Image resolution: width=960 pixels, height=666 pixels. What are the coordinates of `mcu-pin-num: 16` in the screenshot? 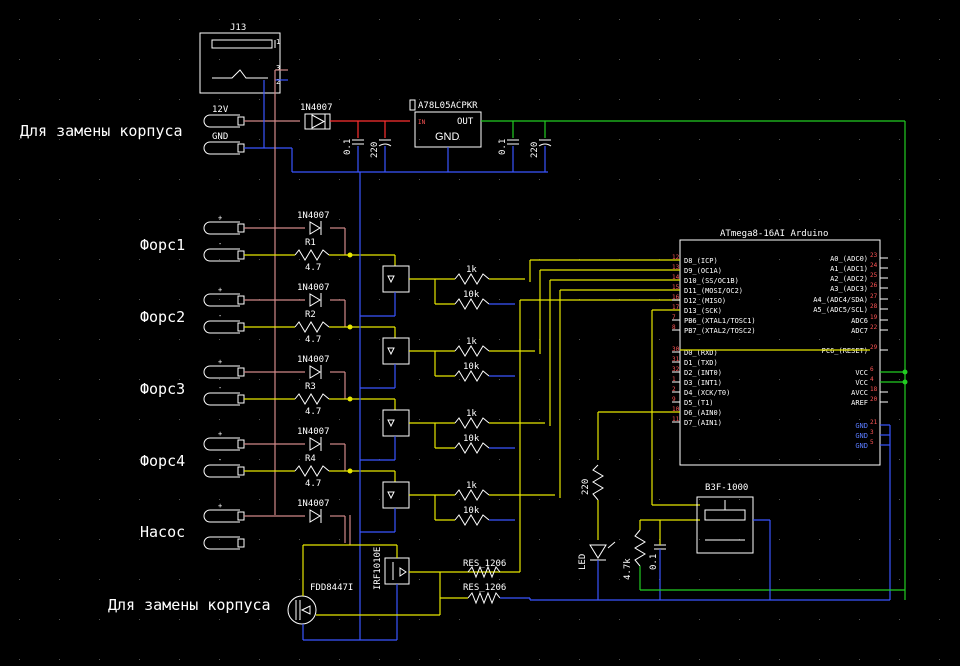 It's located at (676, 297).